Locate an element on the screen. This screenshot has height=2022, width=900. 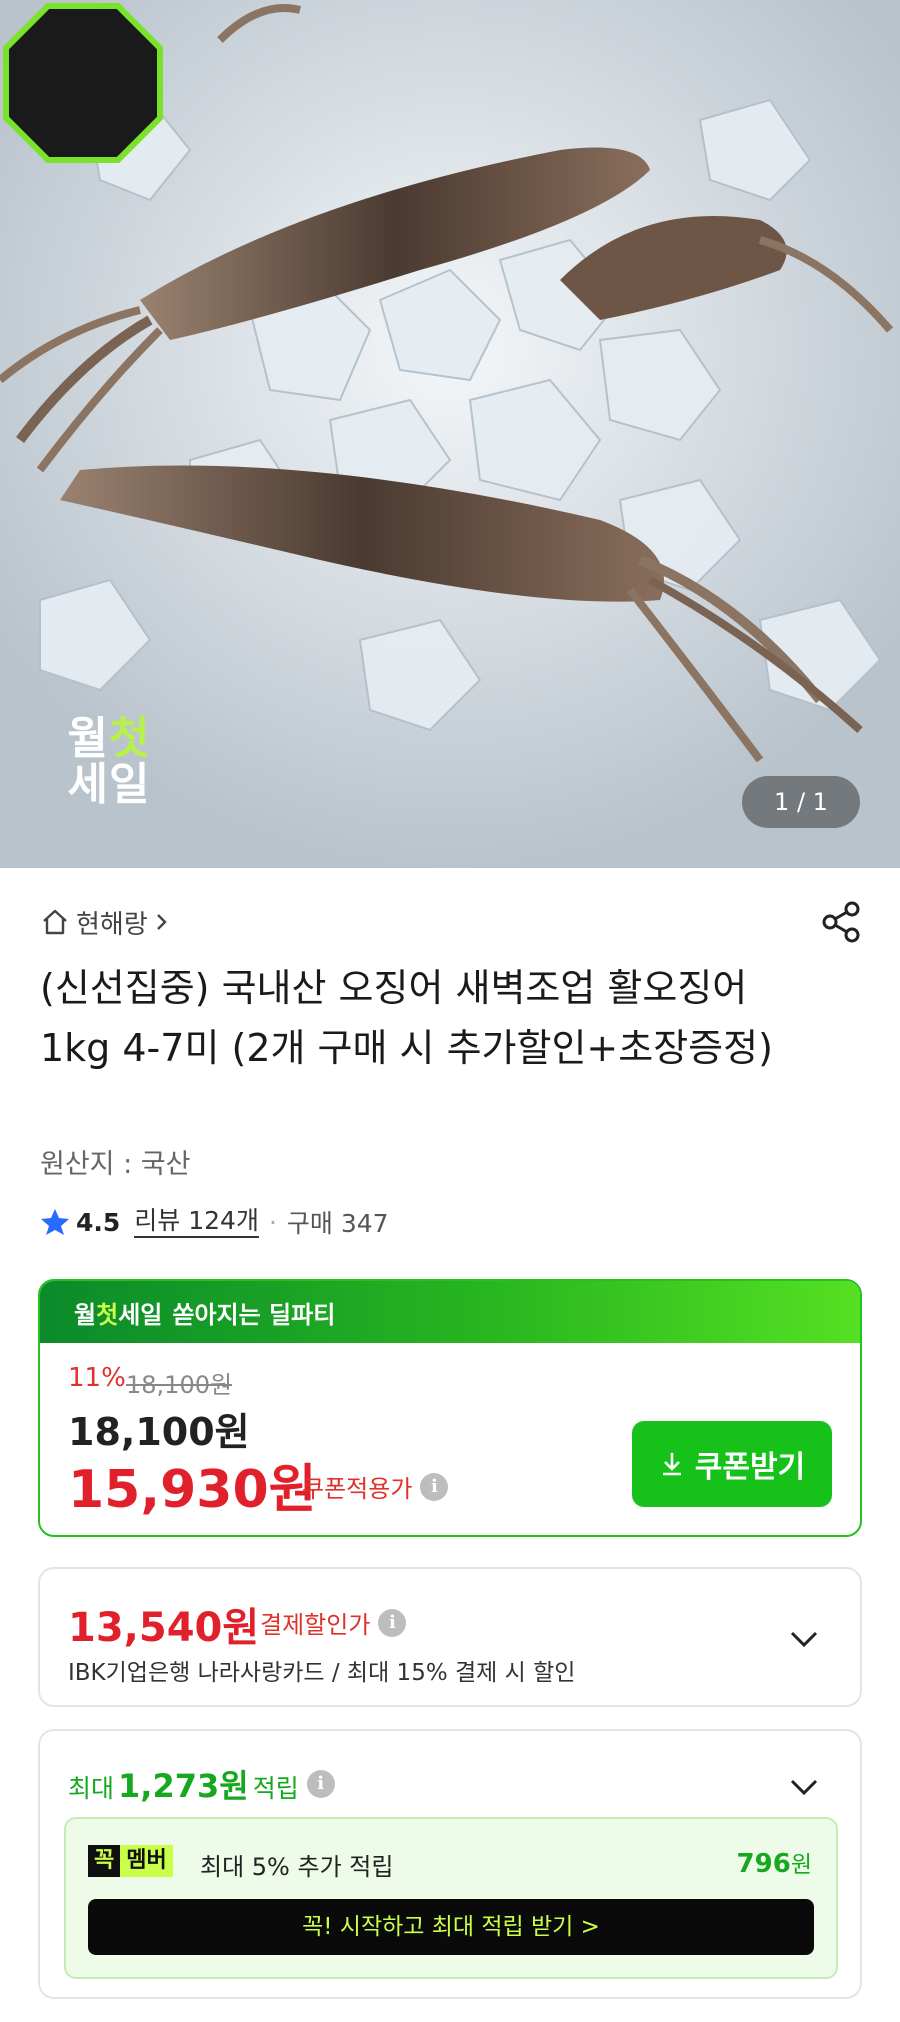
download-icon is located at coordinates (671, 1464).